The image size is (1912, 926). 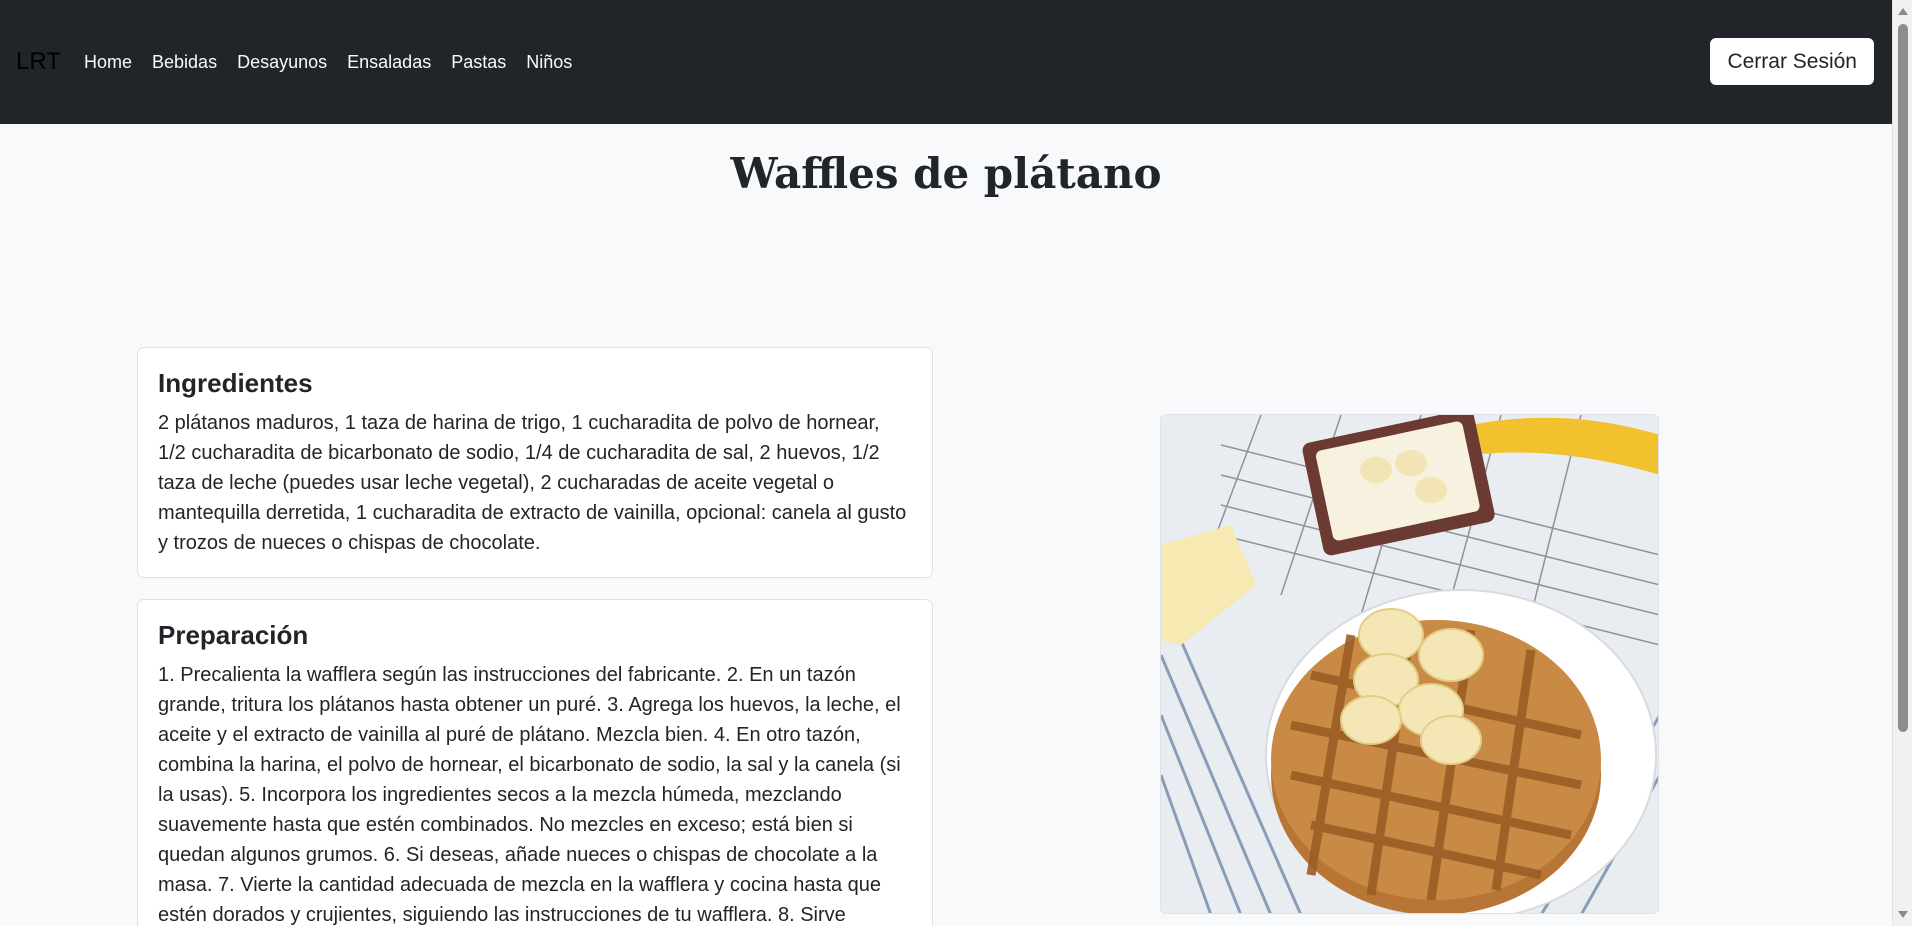 What do you see at coordinates (233, 635) in the screenshot?
I see `preparation-heading: Preparación` at bounding box center [233, 635].